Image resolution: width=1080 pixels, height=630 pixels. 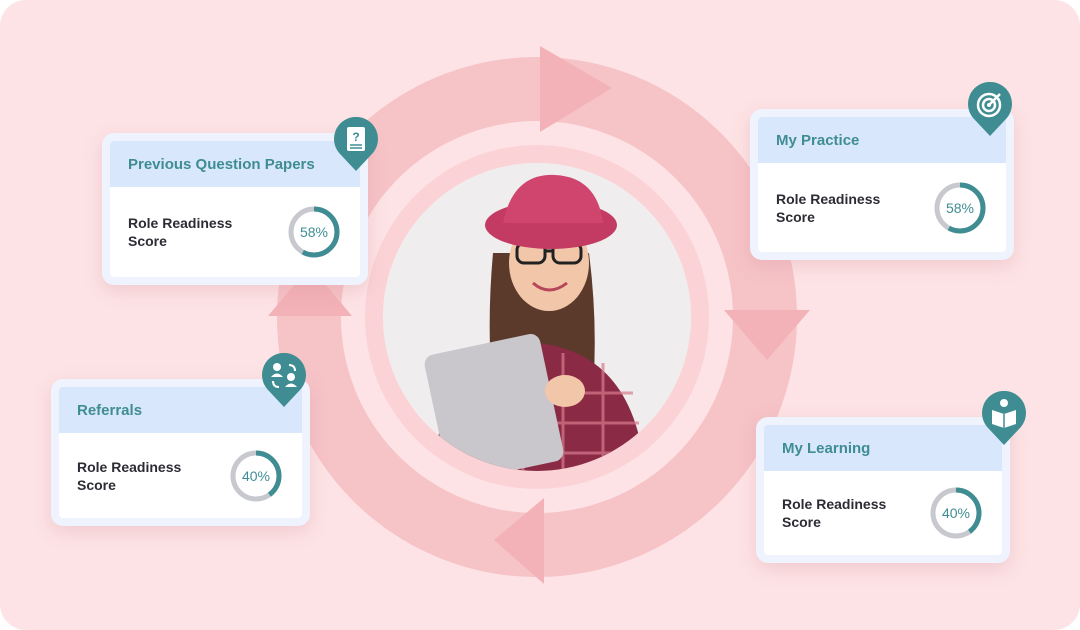 What do you see at coordinates (537, 317) in the screenshot?
I see `student-photo` at bounding box center [537, 317].